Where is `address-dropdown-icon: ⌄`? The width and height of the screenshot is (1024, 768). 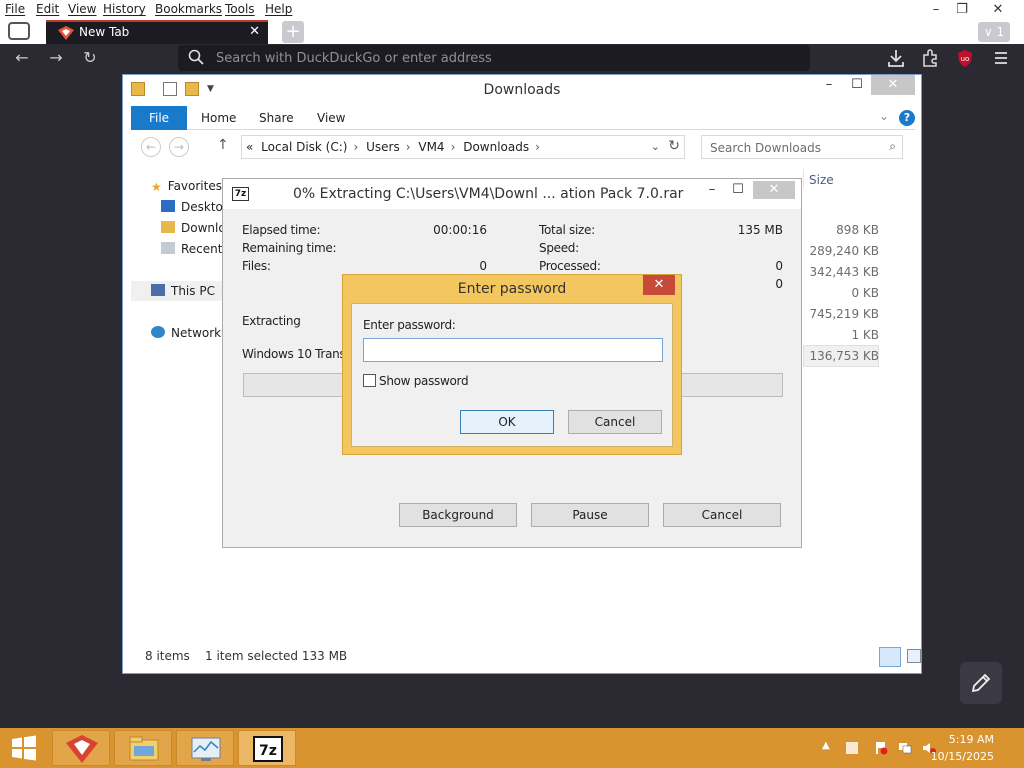 address-dropdown-icon: ⌄ is located at coordinates (655, 146).